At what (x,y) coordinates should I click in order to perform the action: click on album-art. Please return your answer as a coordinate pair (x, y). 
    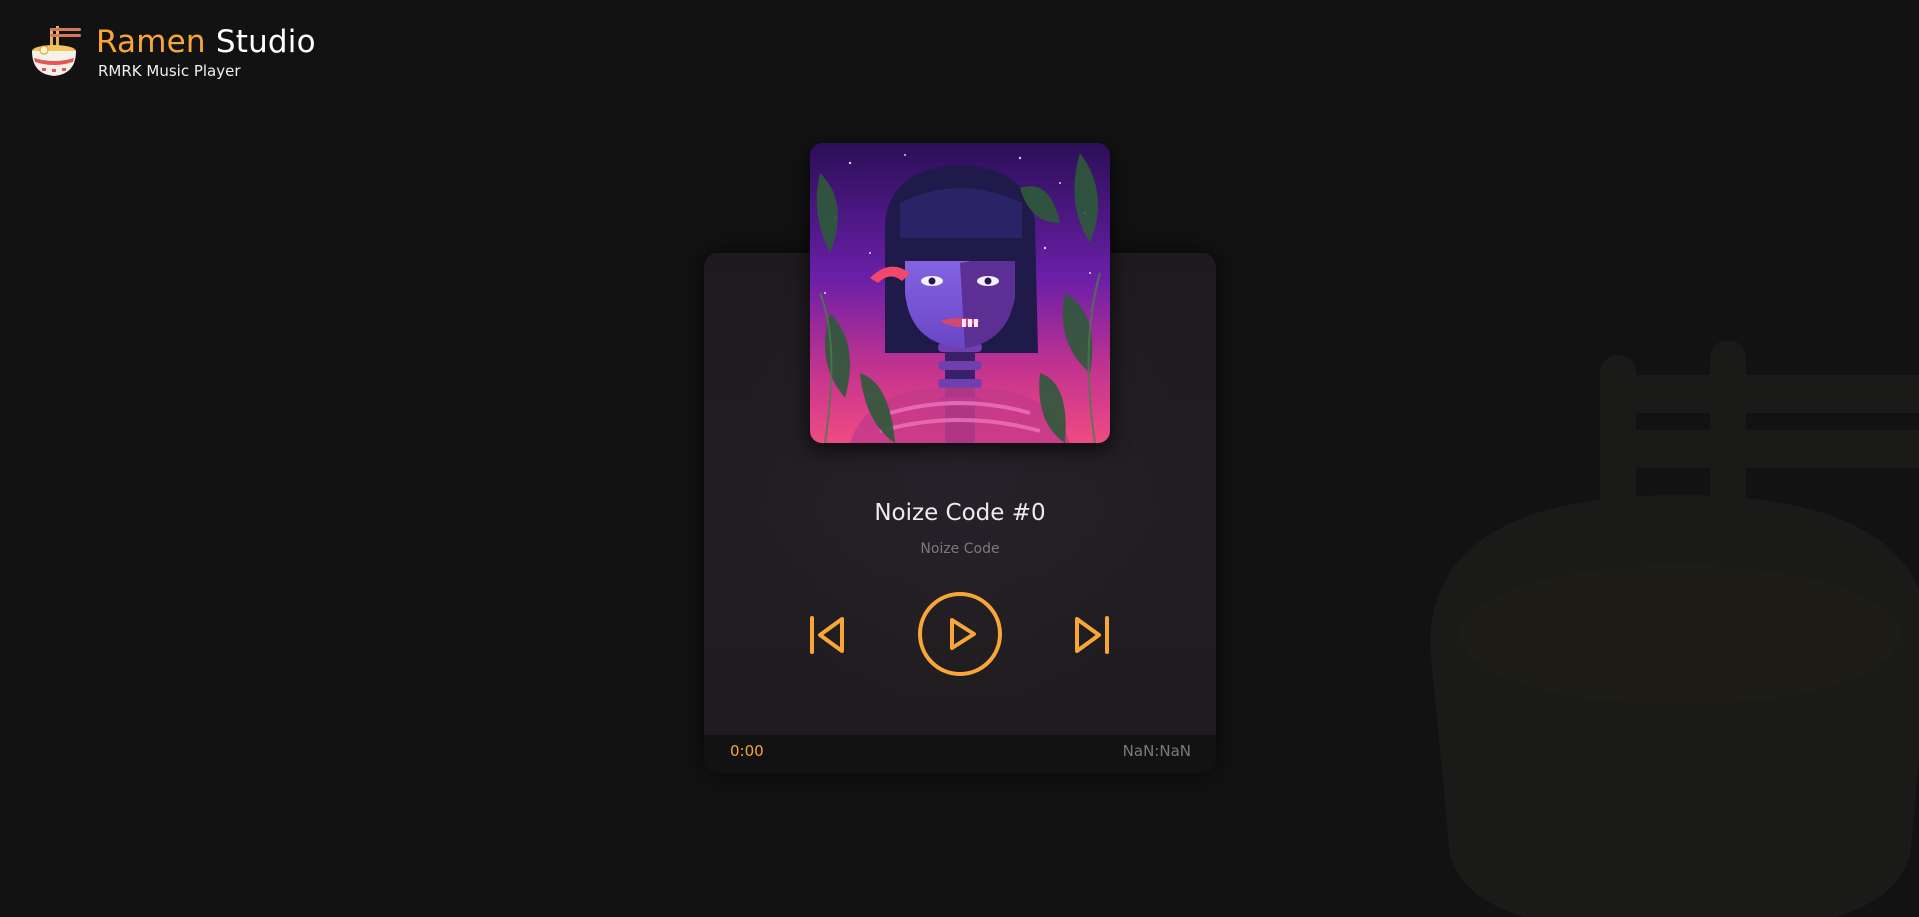
    Looking at the image, I should click on (960, 293).